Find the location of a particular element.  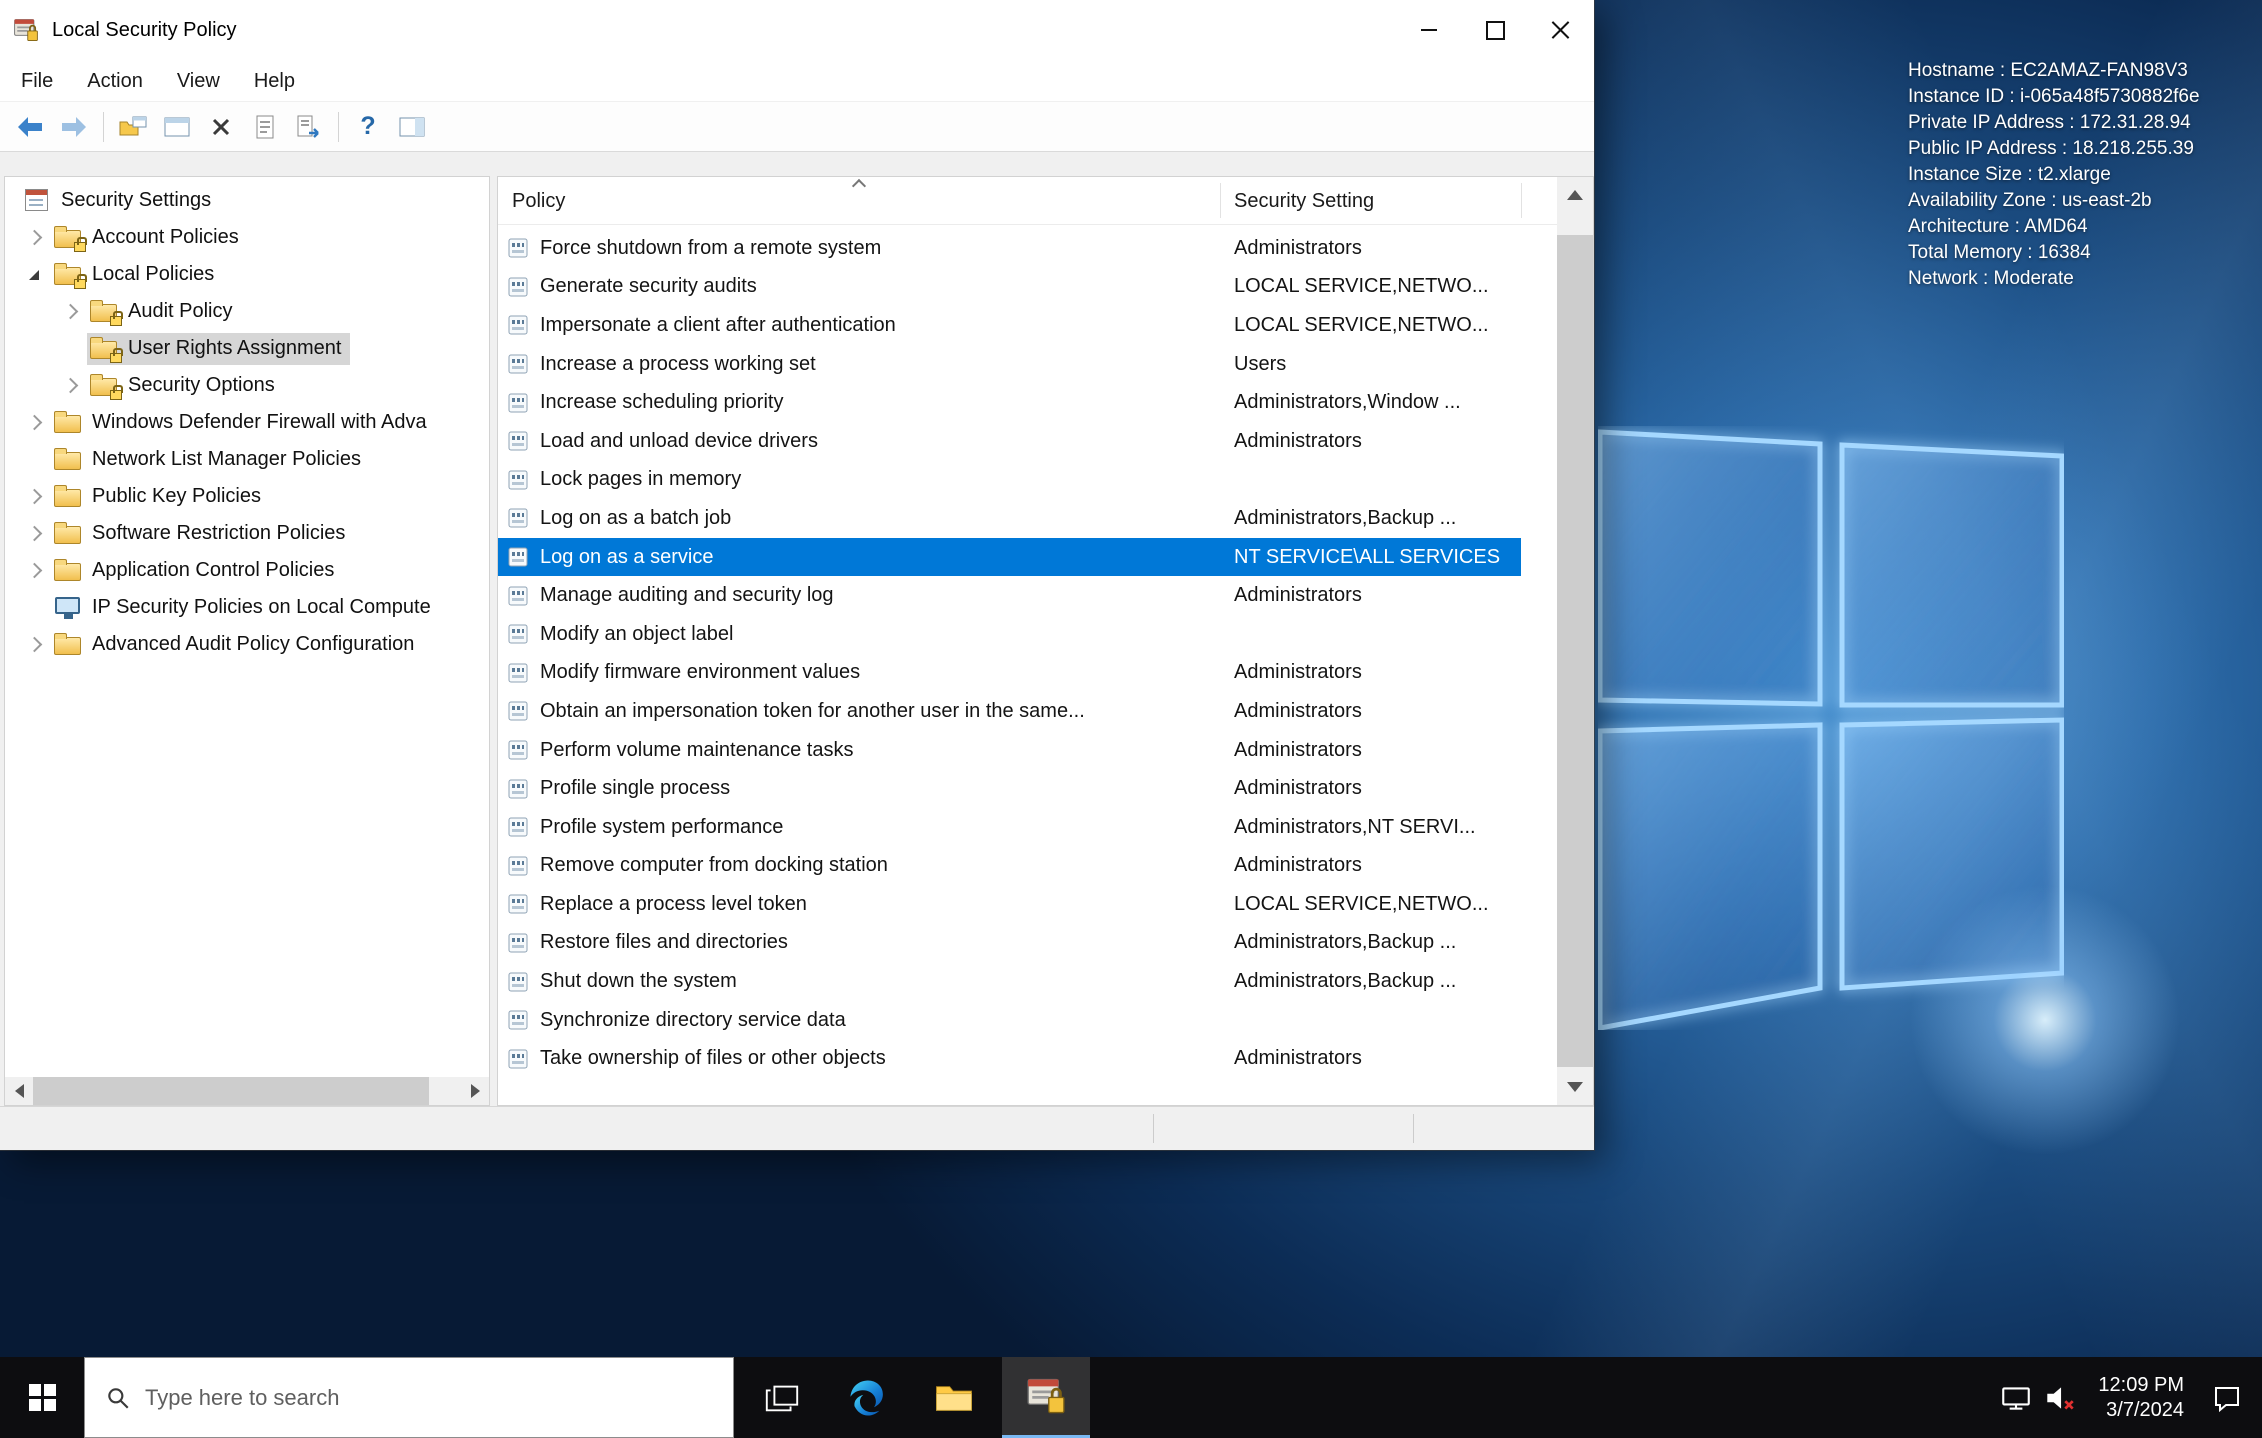

tree-entry: Software Restriction Policies is located at coordinates (202, 534).